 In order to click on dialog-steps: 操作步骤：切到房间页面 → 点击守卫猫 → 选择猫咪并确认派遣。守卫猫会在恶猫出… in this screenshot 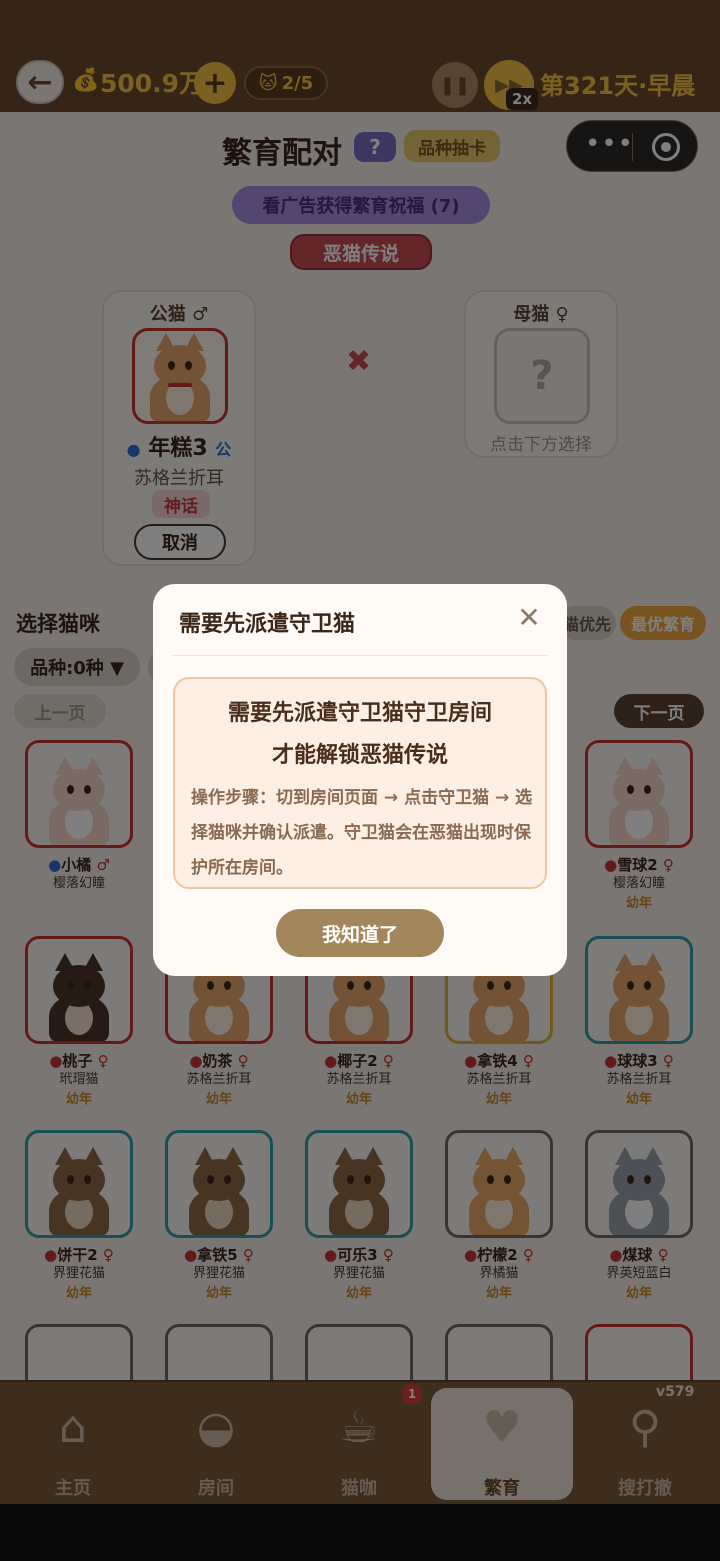, I will do `click(362, 833)`.